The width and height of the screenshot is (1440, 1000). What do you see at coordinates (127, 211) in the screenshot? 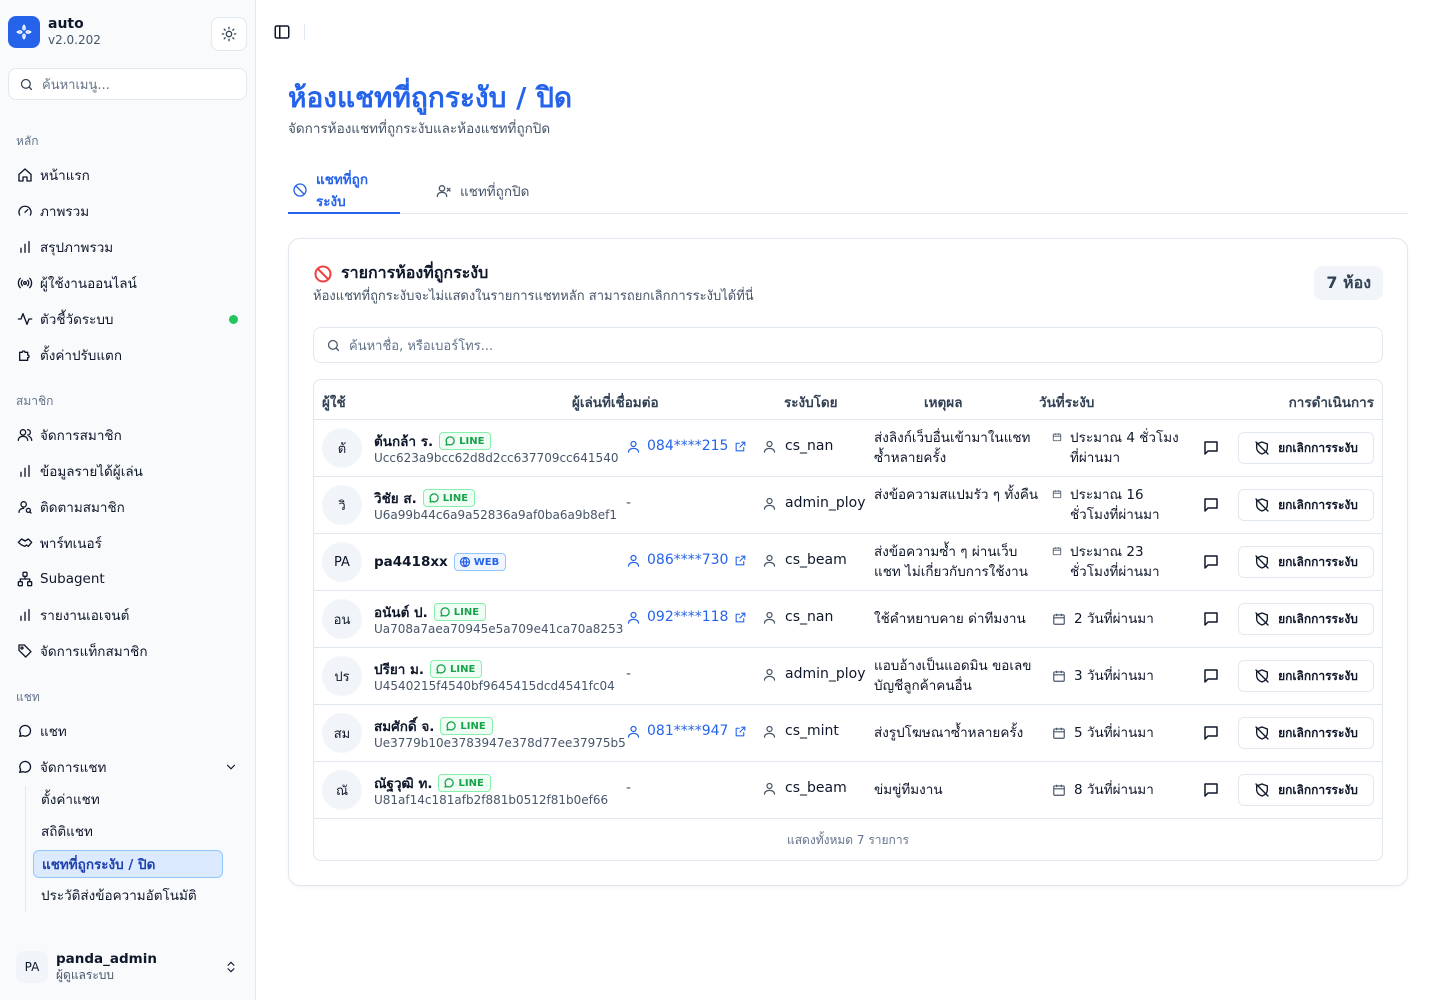
I see `sidebar-item-overview: ภาพรวม` at bounding box center [127, 211].